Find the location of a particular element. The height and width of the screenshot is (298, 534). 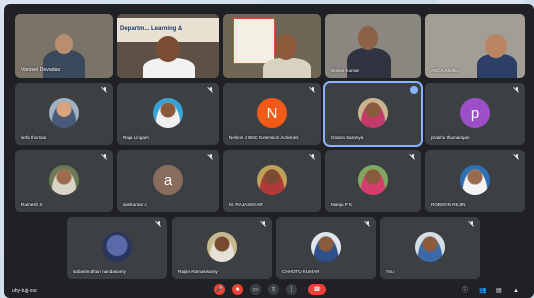

video-tile-varuvel: Varuvel Devadas is located at coordinates (64, 46).